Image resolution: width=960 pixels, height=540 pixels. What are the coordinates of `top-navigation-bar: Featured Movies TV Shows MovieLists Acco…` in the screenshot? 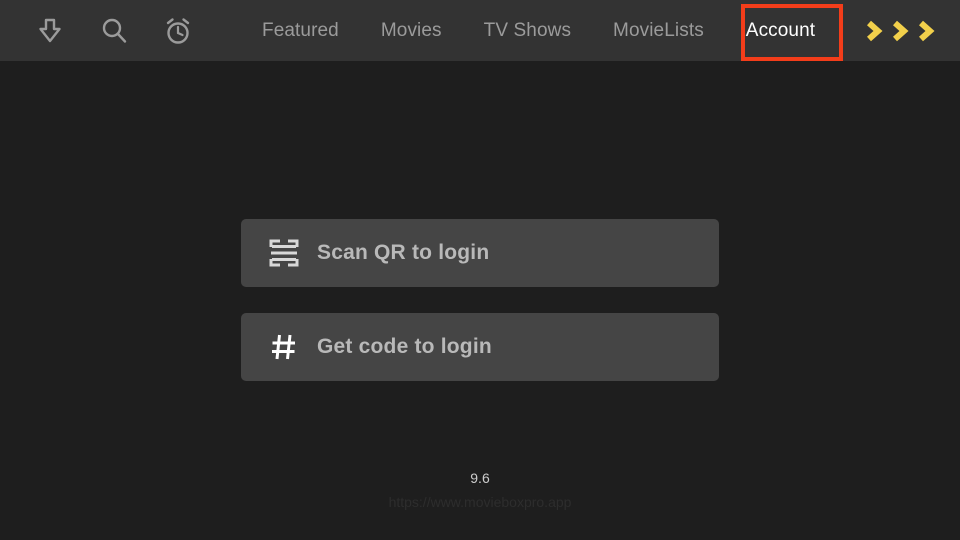 It's located at (480, 30).